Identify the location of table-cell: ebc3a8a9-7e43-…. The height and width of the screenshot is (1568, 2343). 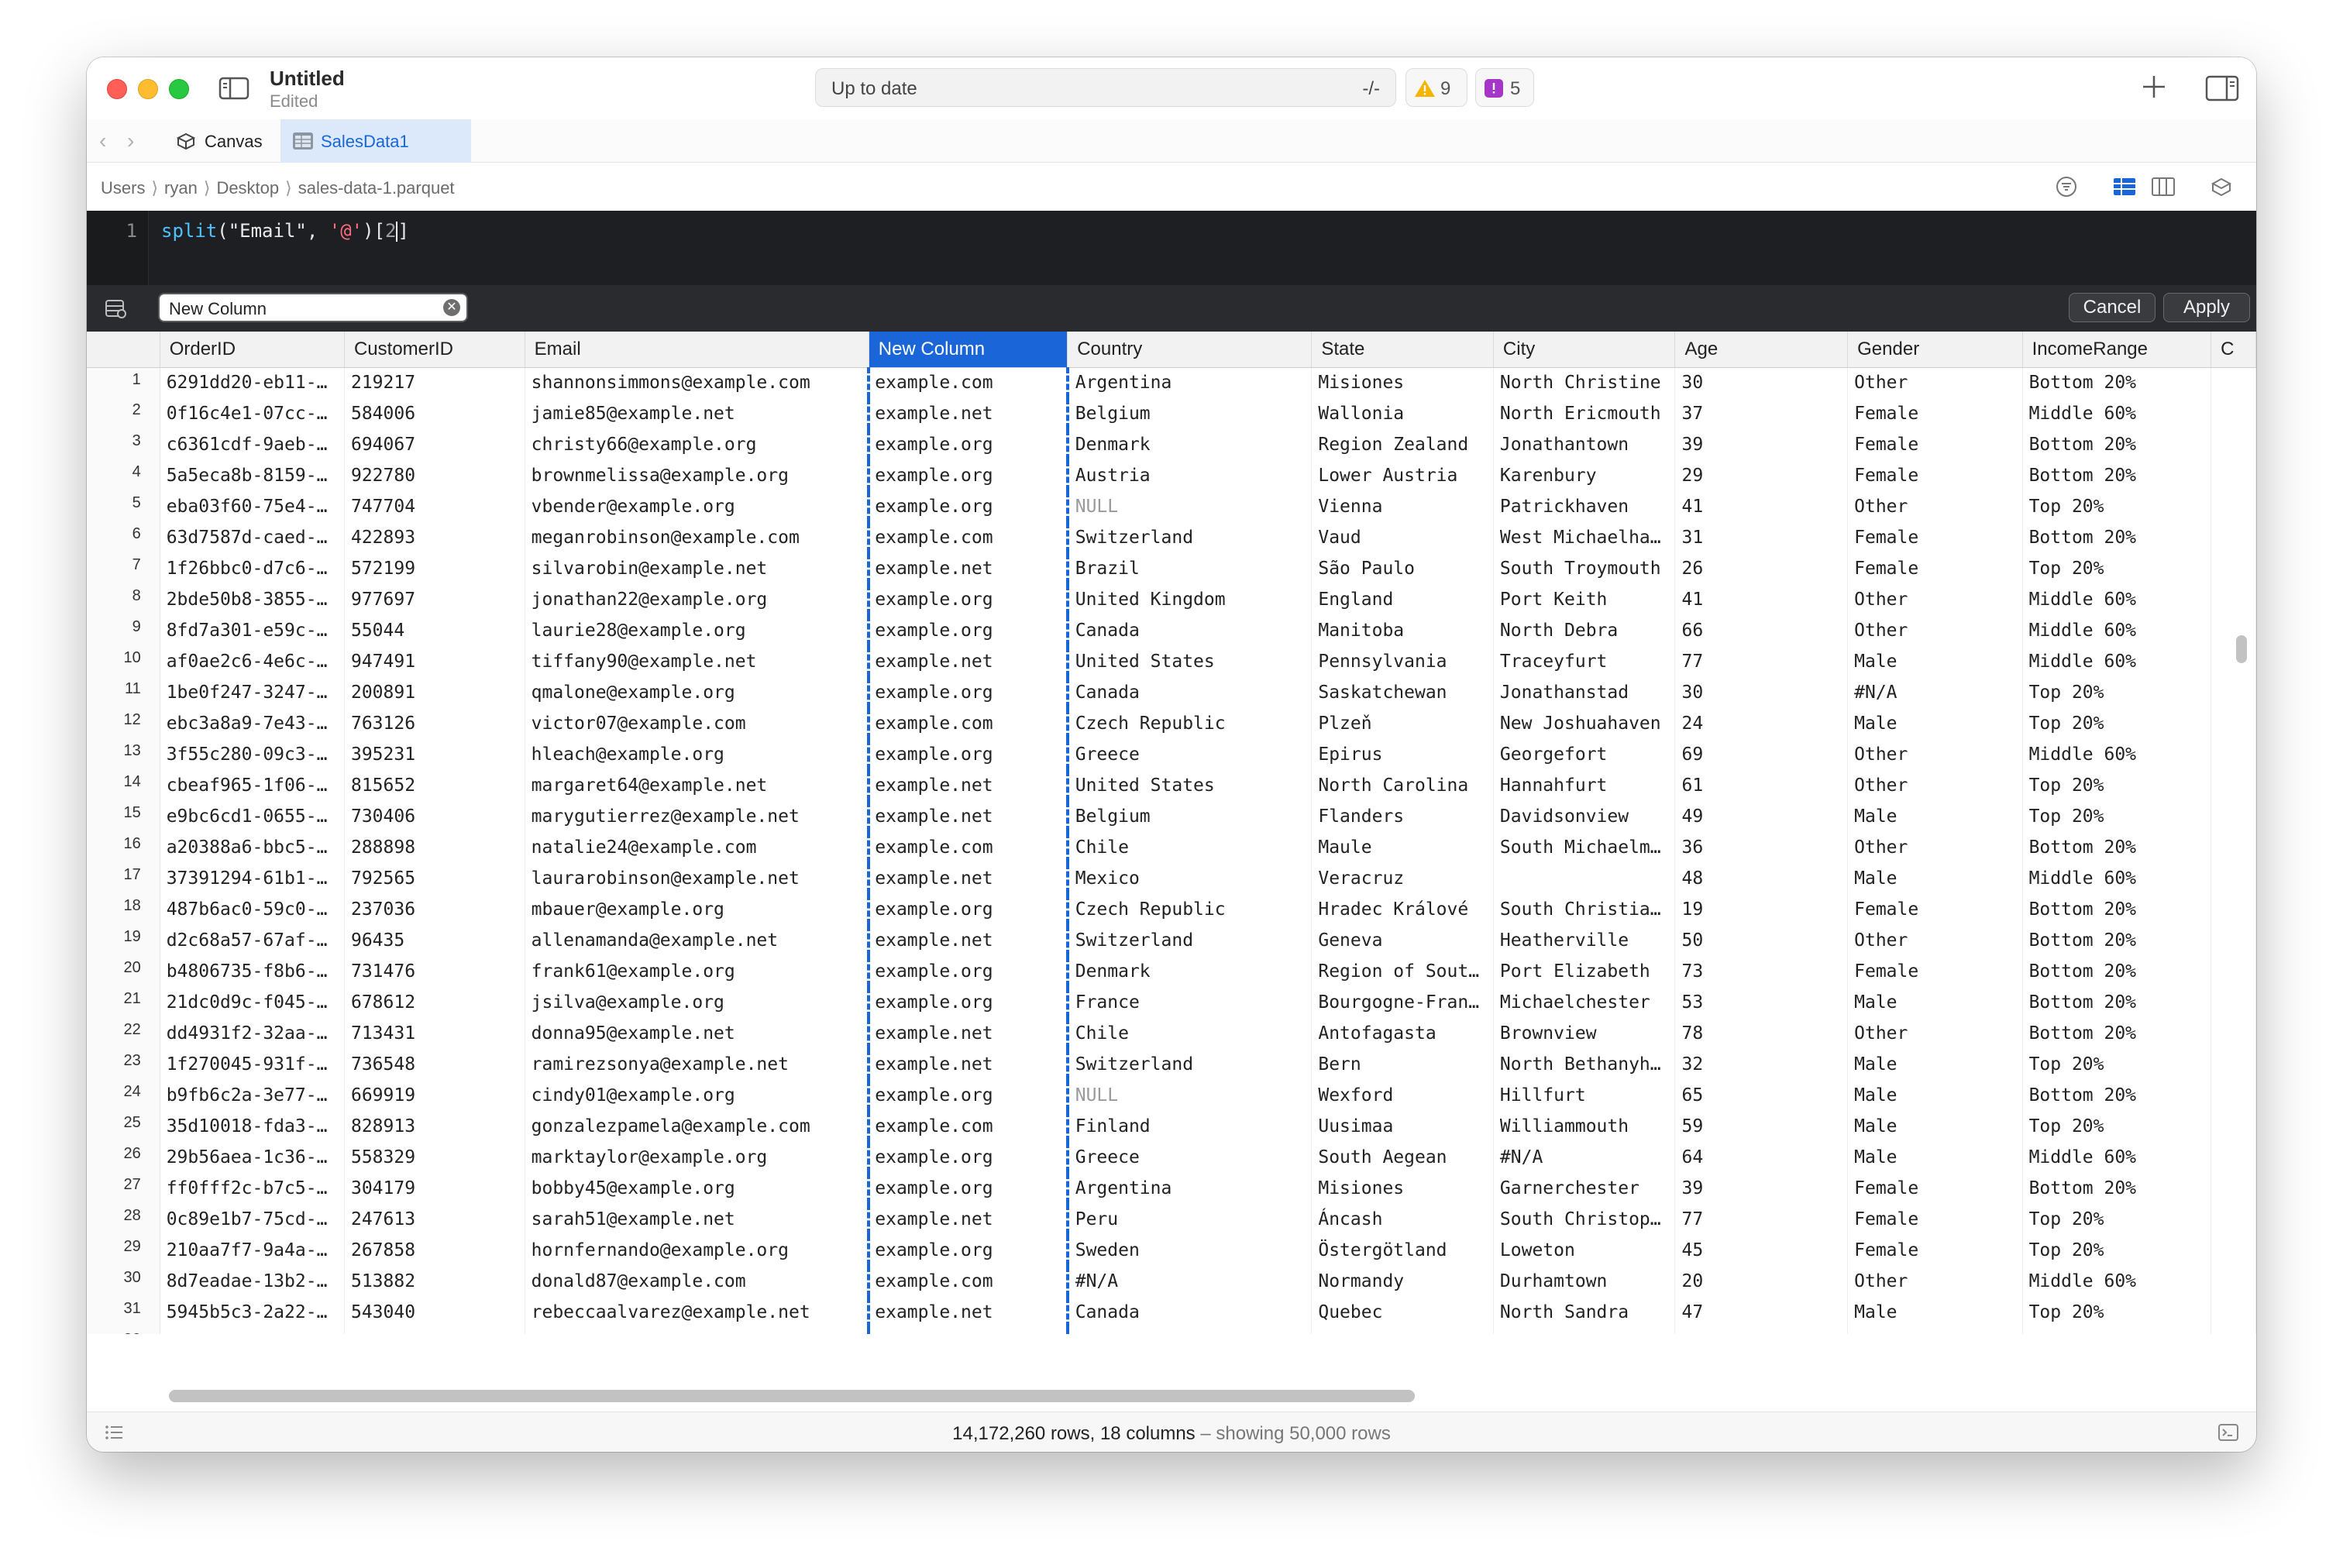
(252, 723).